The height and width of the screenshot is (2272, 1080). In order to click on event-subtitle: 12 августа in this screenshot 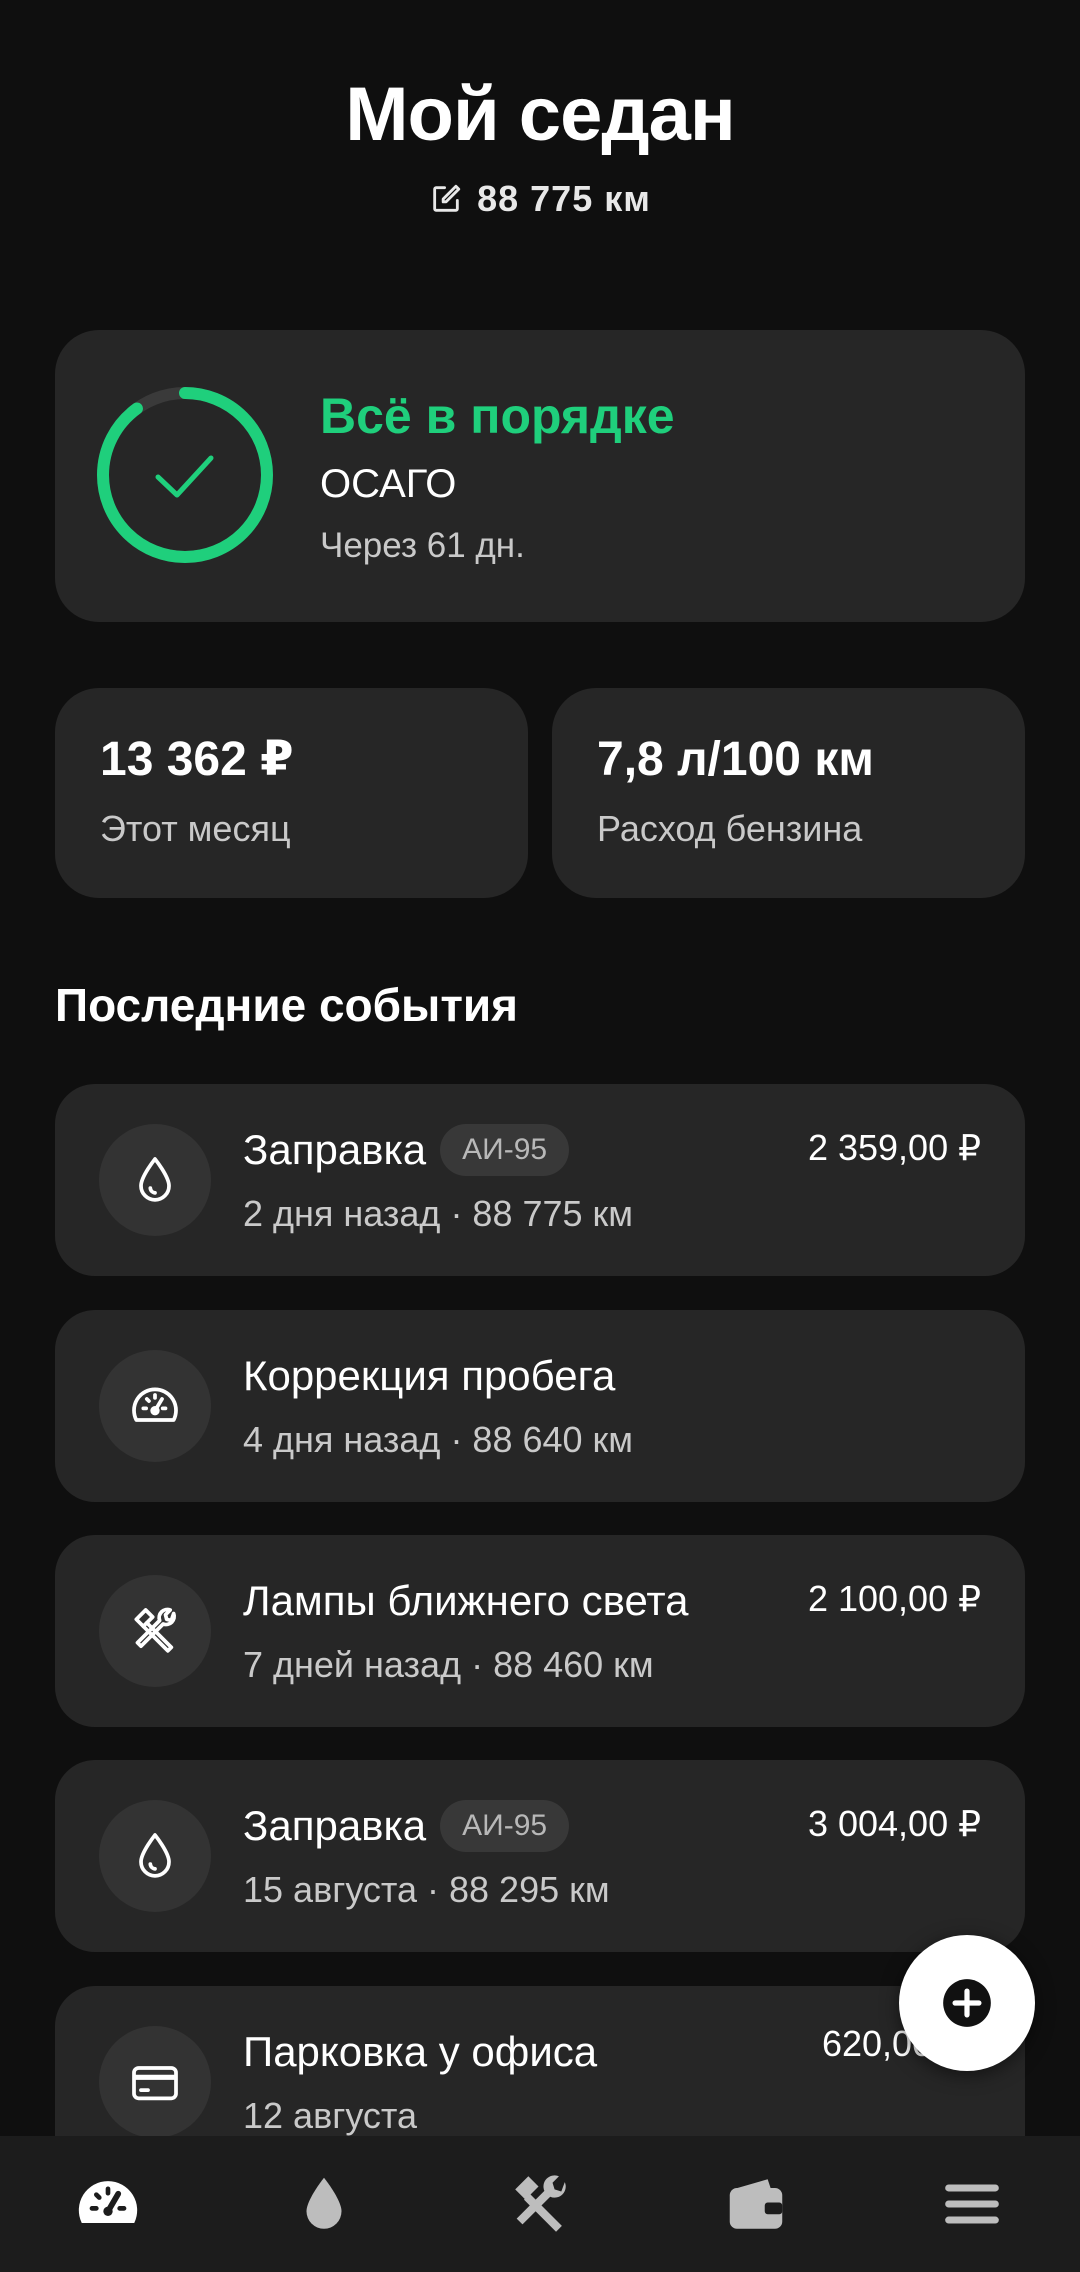, I will do `click(330, 2115)`.